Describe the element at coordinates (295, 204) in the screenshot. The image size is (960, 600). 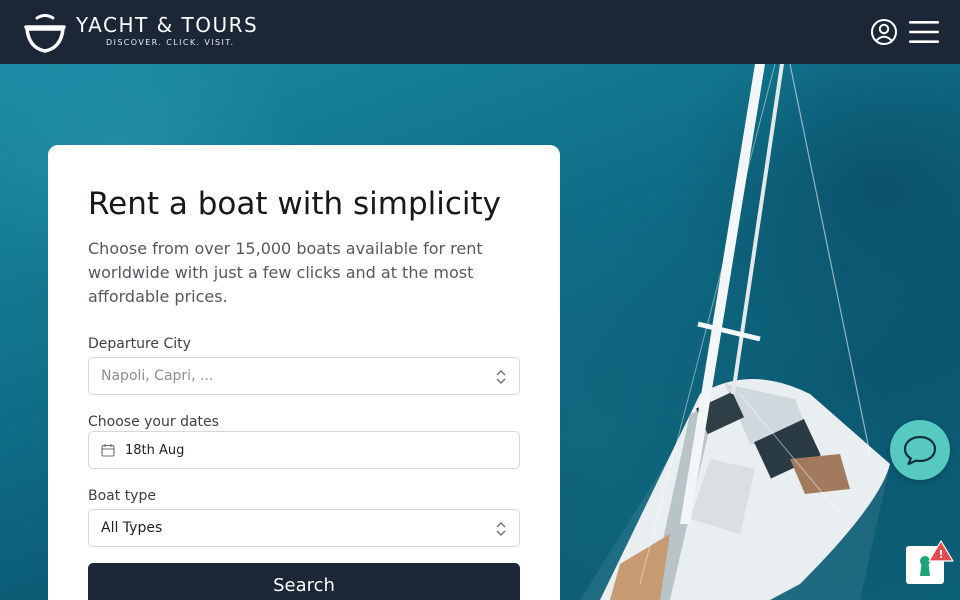
I see `page-title: Rent a boat with simplicity` at that location.